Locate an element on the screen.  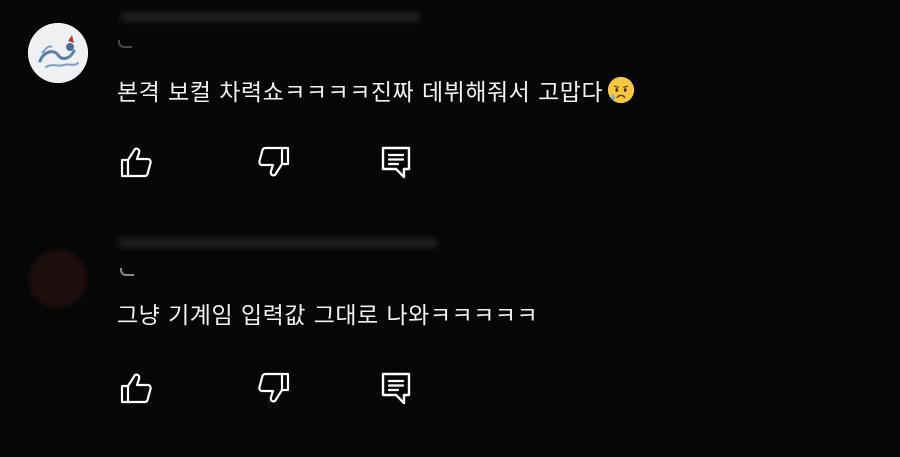
comment-text: 그냥 기계임 입력값 그대로 나와ㅋㅋㅋㅋㅋ is located at coordinates (327, 313).